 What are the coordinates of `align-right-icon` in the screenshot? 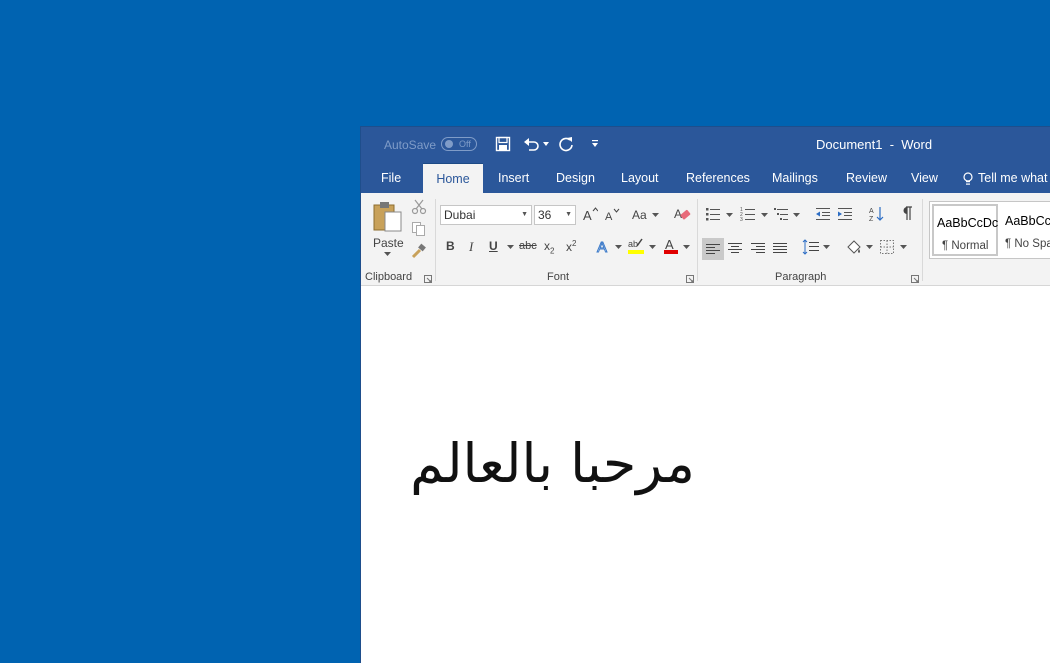 It's located at (758, 248).